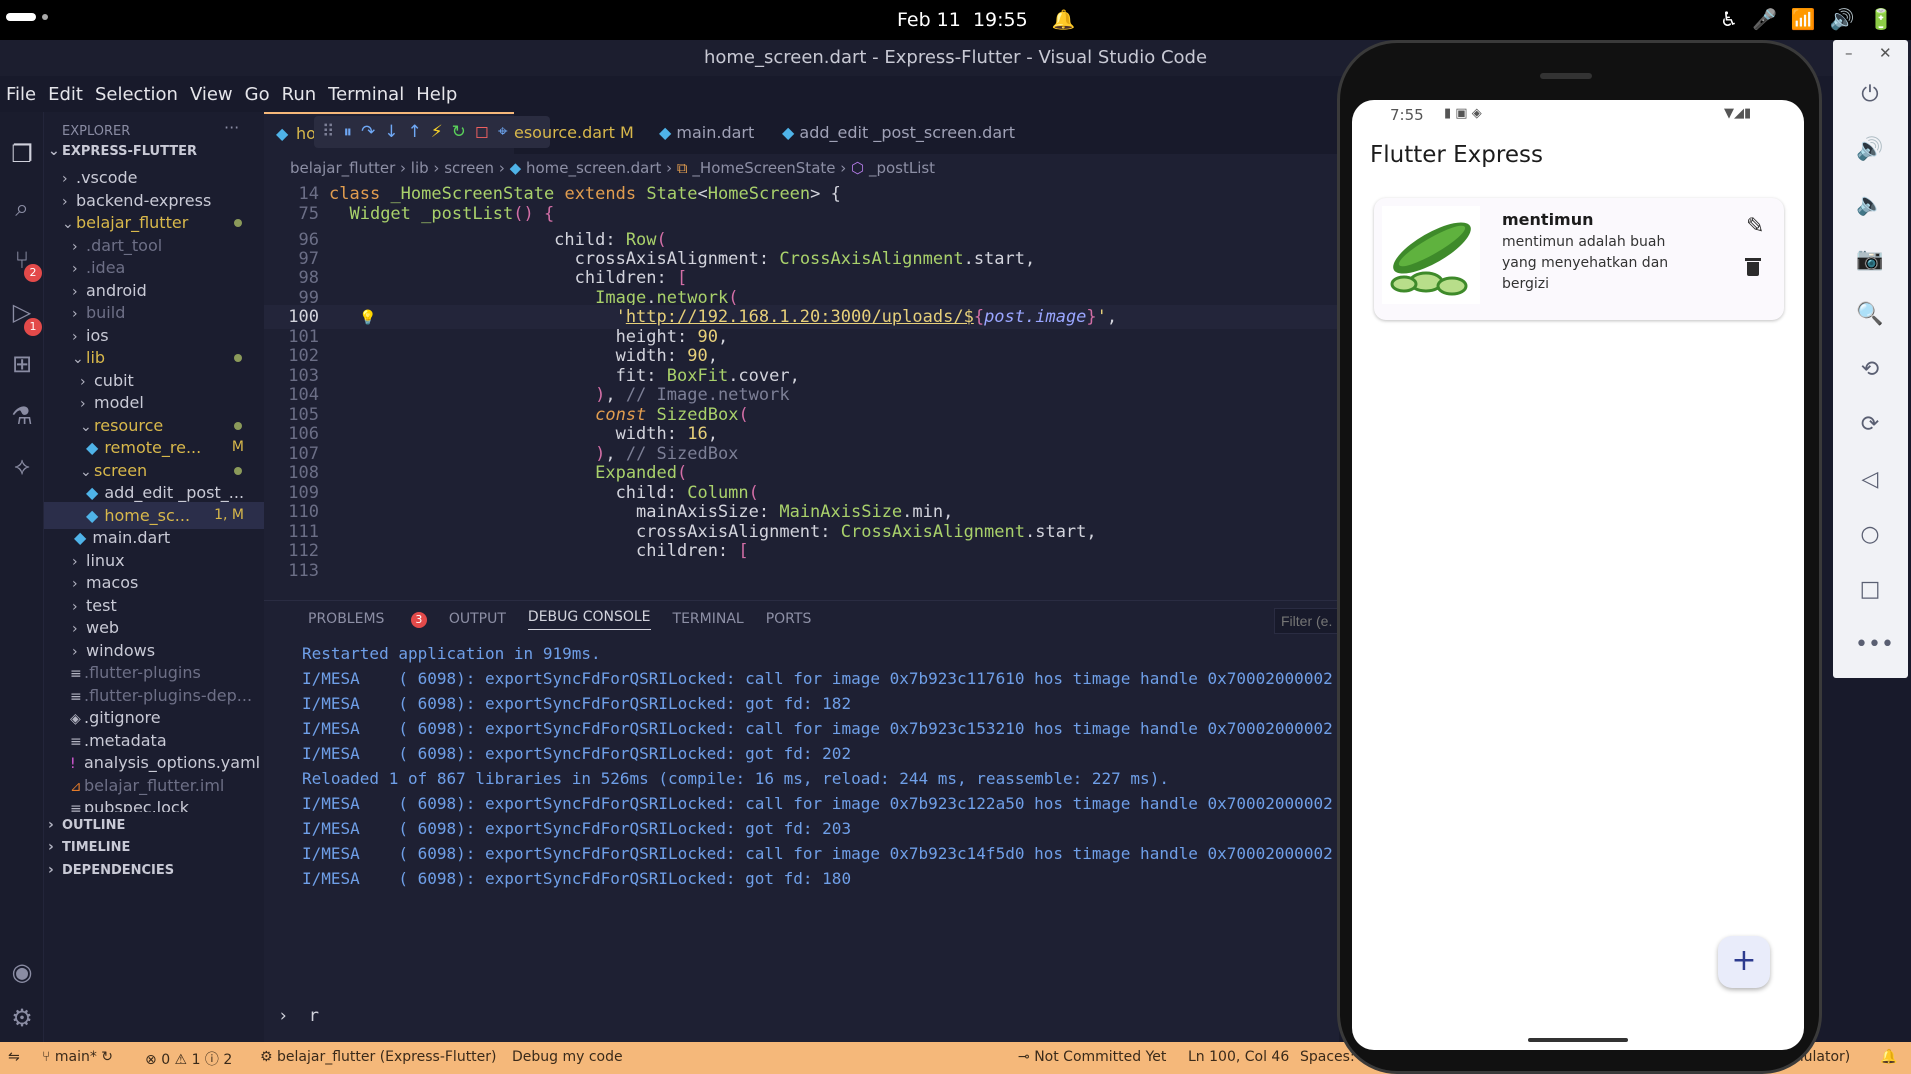  What do you see at coordinates (1753, 267) in the screenshot?
I see `delete-trash-icon` at bounding box center [1753, 267].